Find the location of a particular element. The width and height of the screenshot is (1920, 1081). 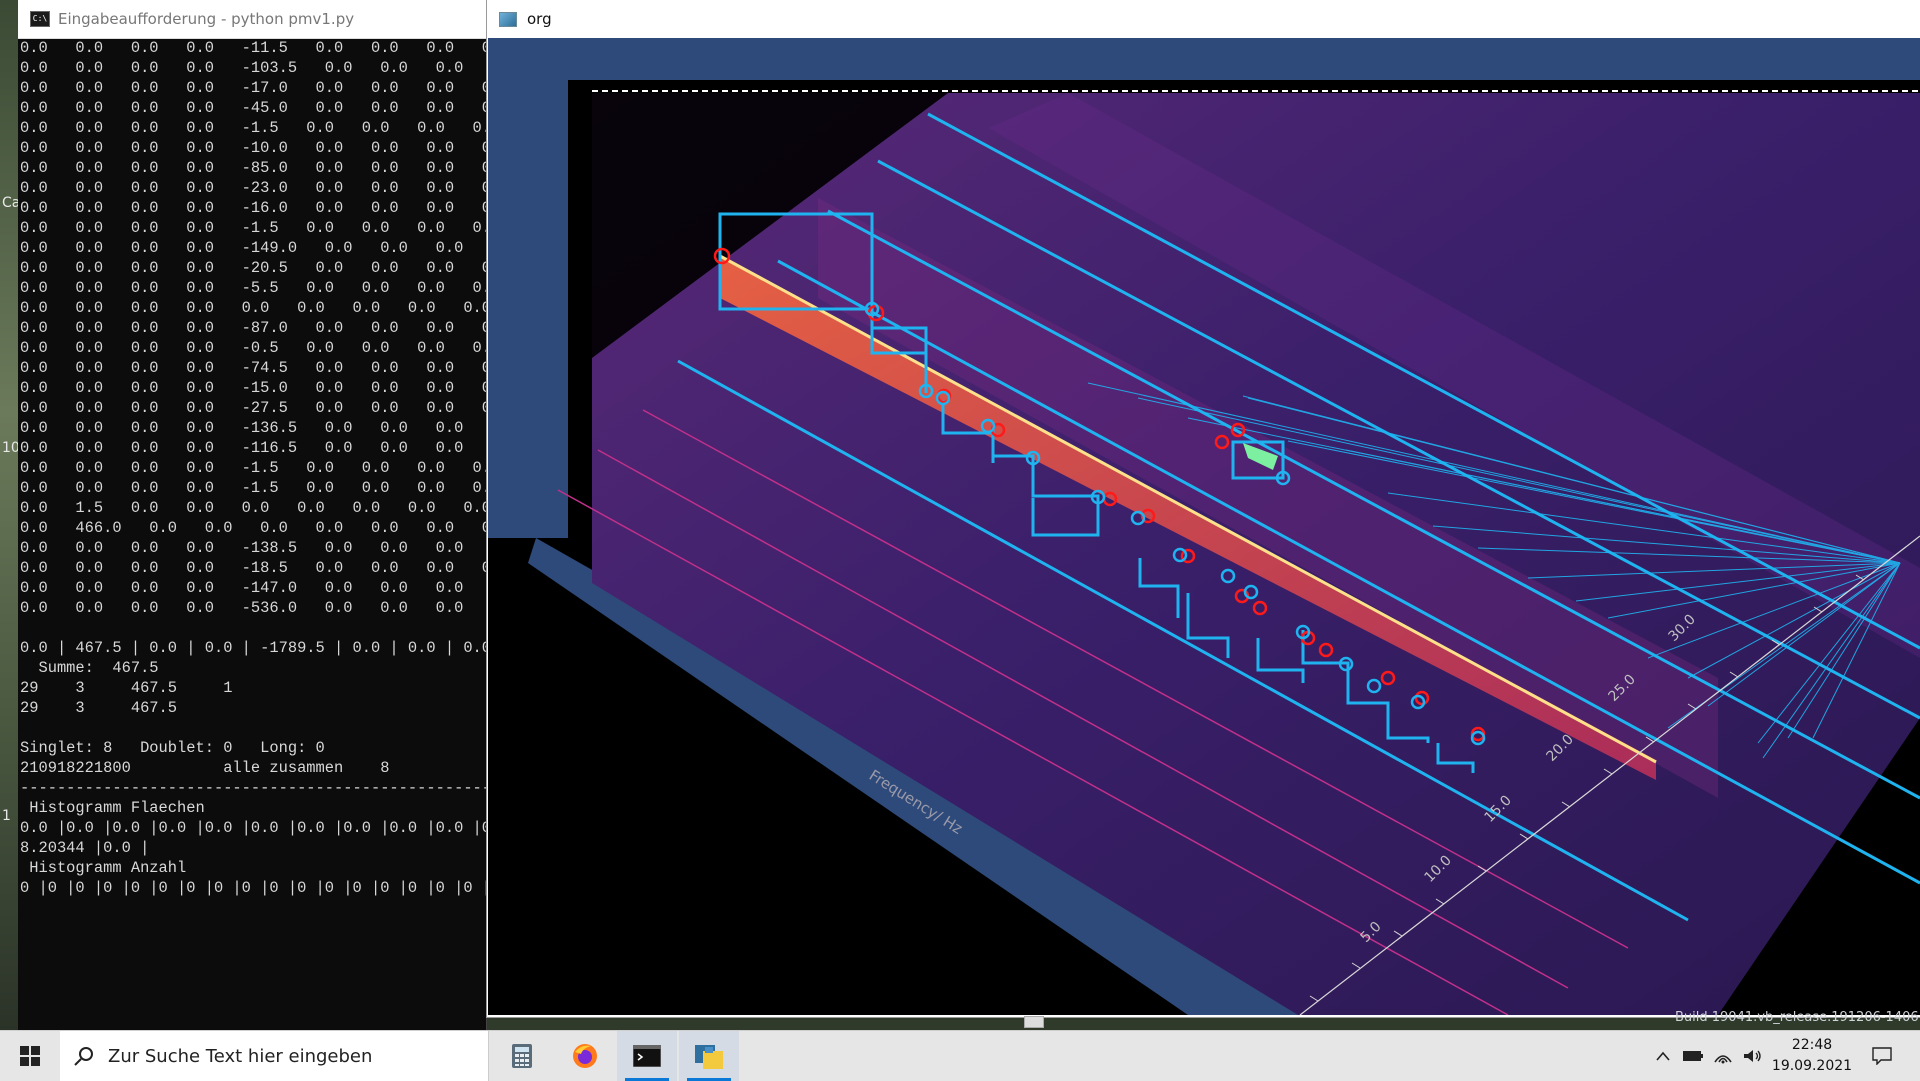

tray-wifi is located at coordinates (1723, 1056).